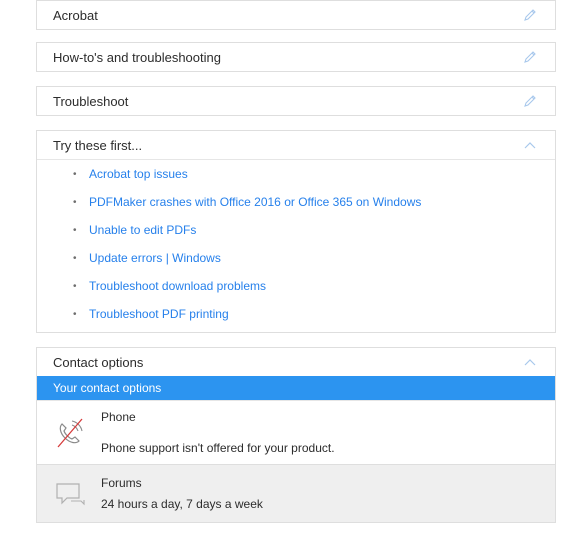  I want to click on link-pdf-printing: Troubleshoot PDF printing, so click(159, 314).